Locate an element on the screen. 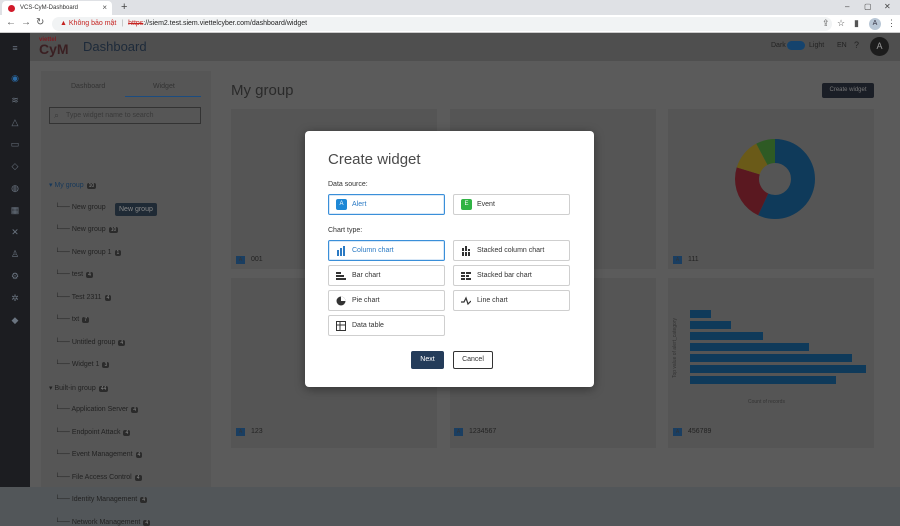 This screenshot has height=526, width=900. hamburger-menu-icon: ≡ is located at coordinates (15, 48).